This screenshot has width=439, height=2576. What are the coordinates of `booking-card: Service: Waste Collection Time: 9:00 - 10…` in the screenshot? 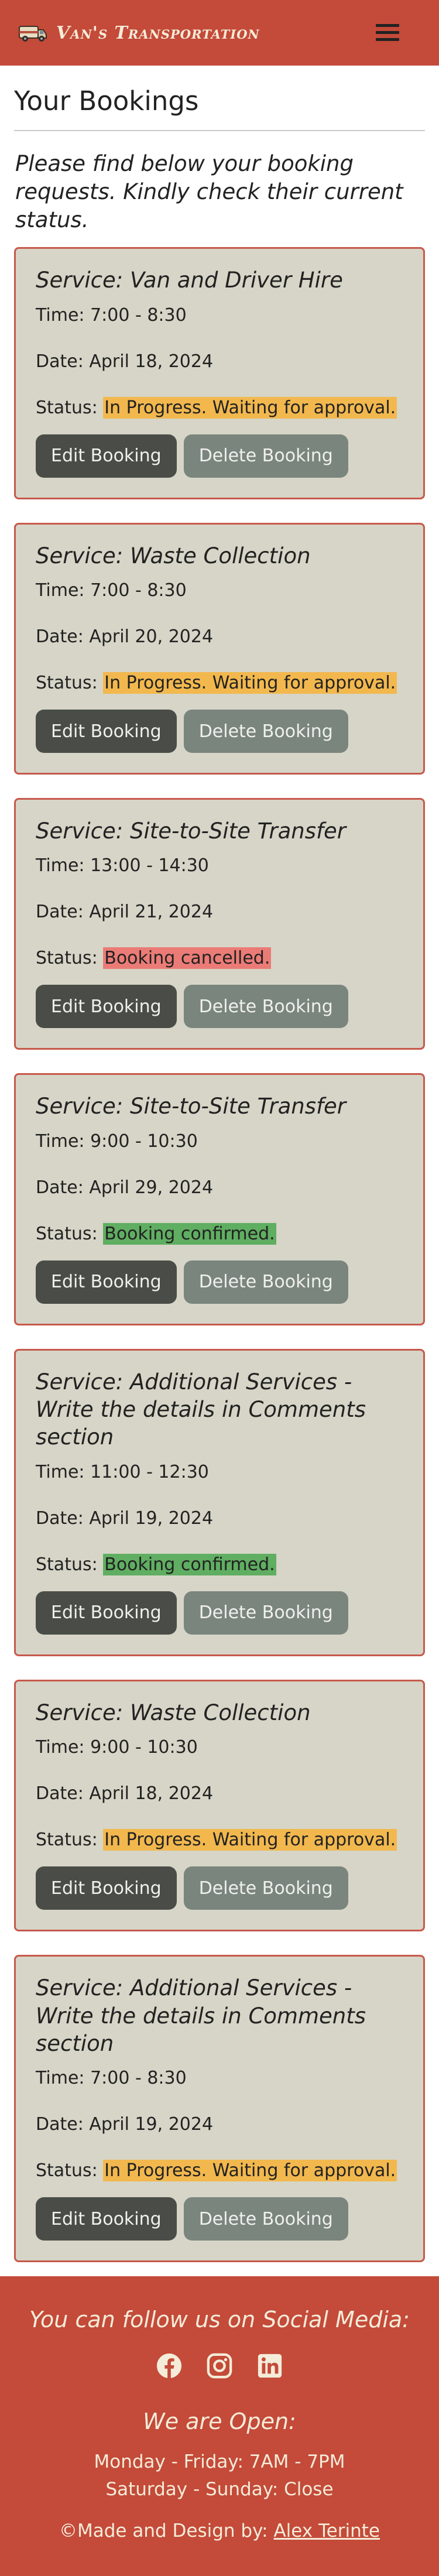 It's located at (220, 1805).